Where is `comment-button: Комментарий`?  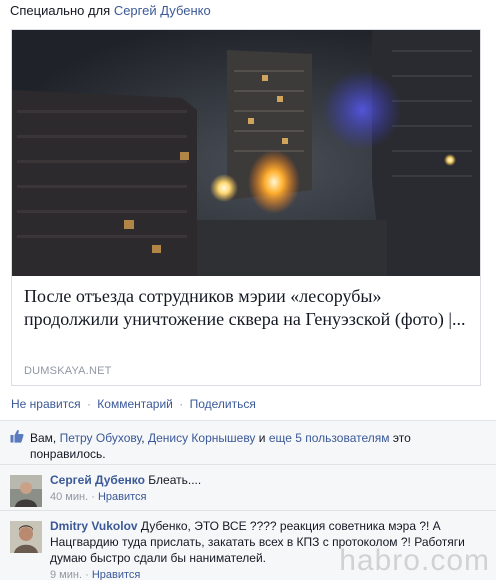
comment-button: Комментарий is located at coordinates (135, 404).